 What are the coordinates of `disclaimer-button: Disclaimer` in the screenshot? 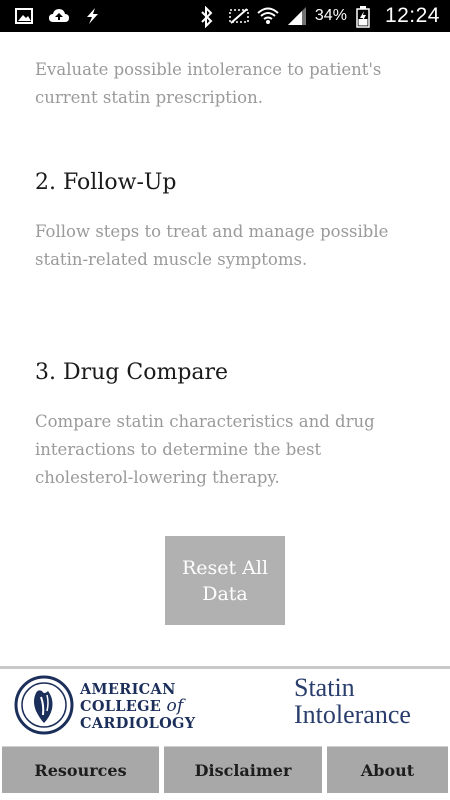 It's located at (243, 769).